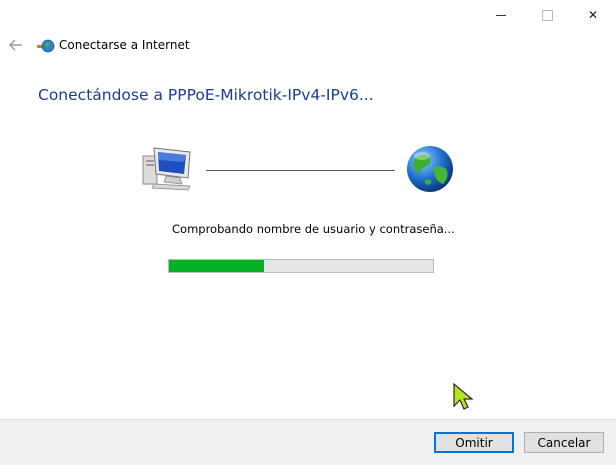  I want to click on progress-bar, so click(301, 266).